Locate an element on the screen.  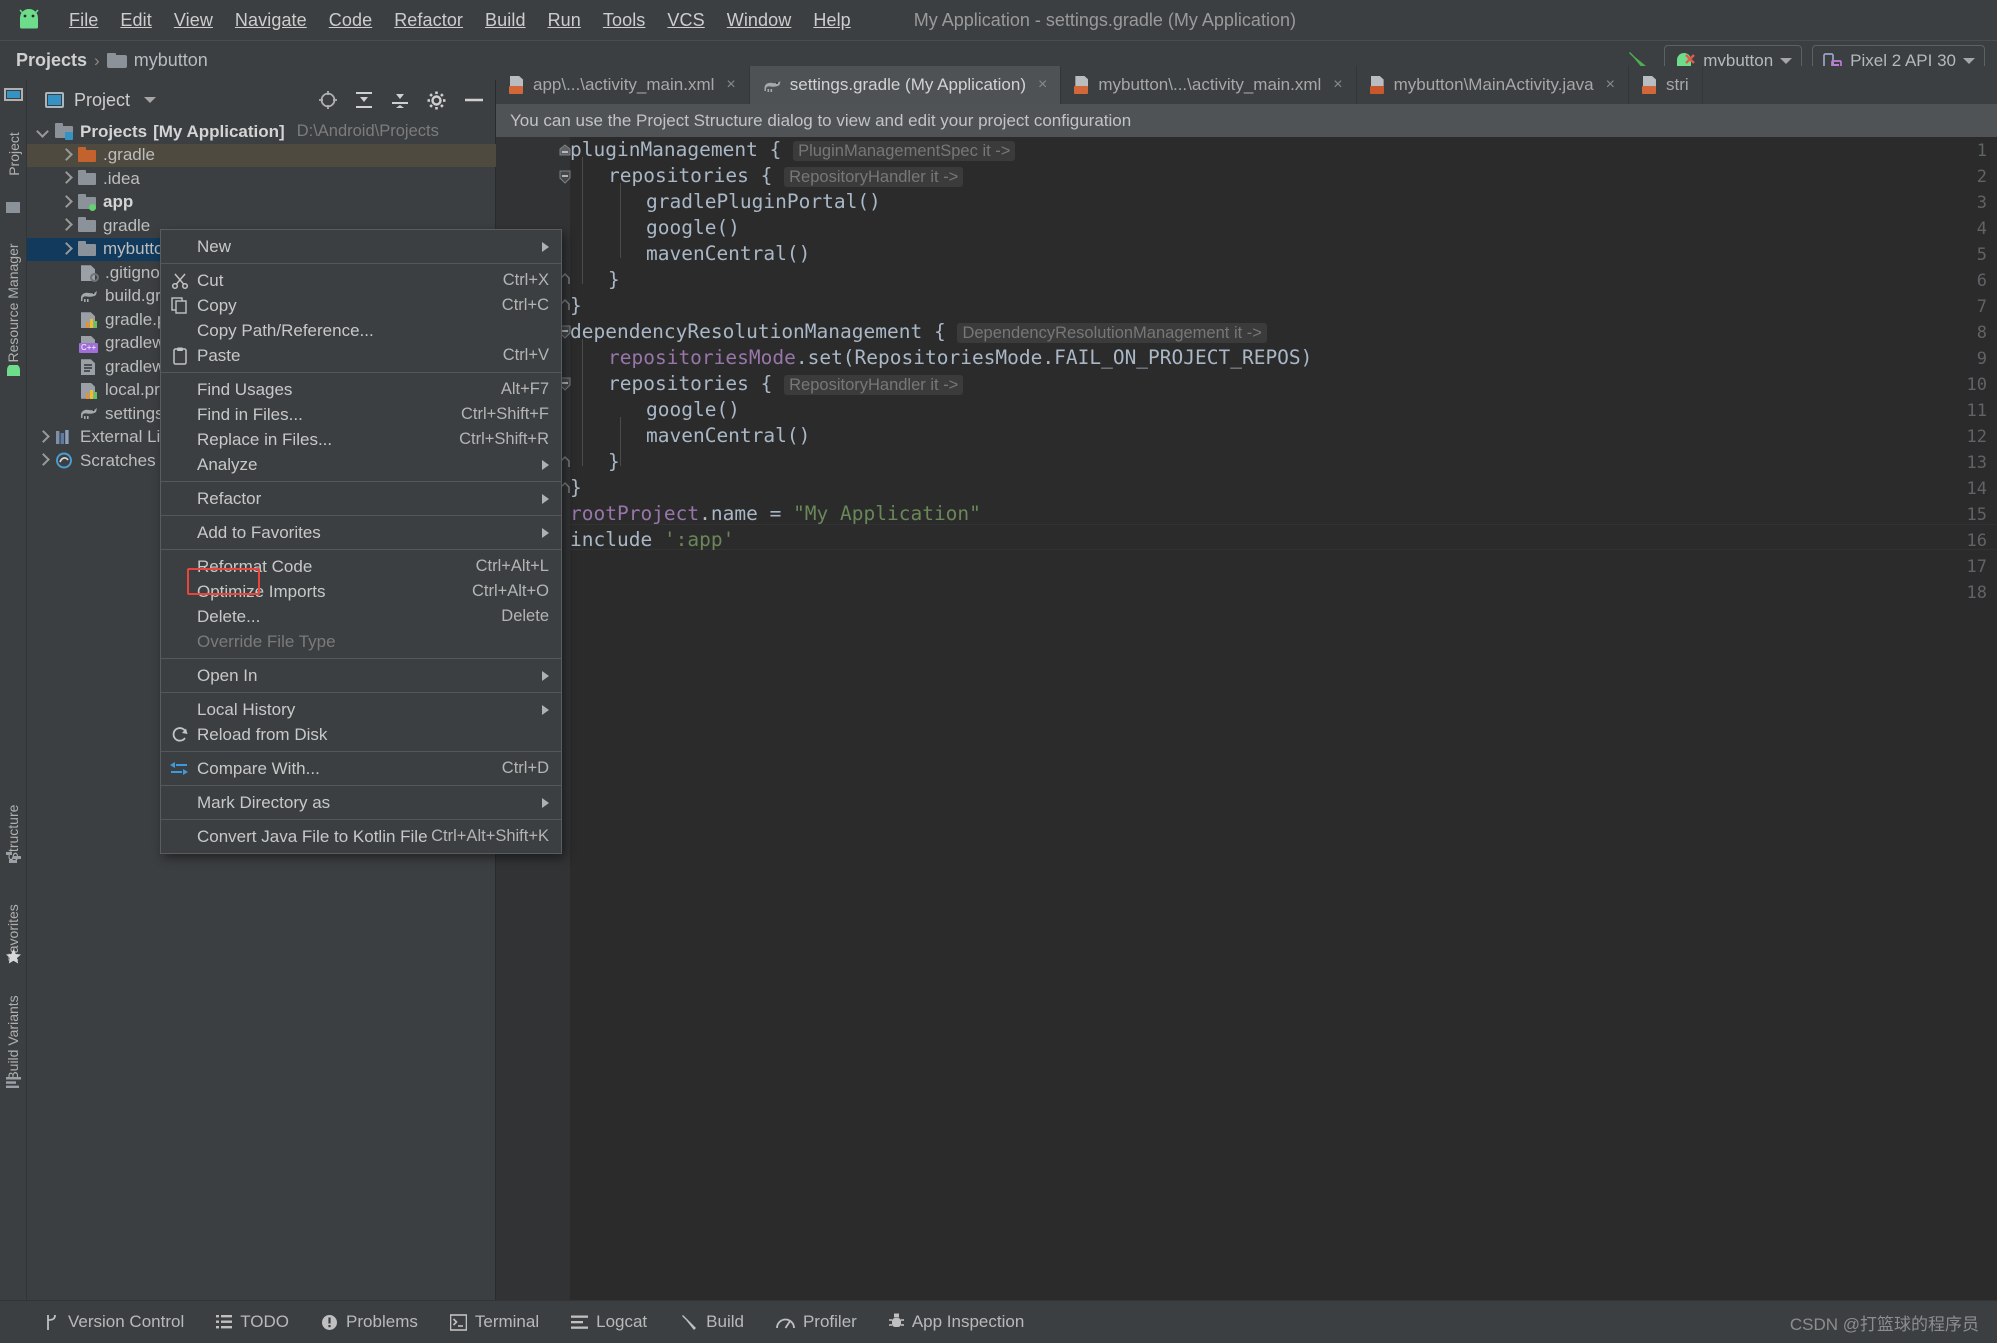
gear-icon is located at coordinates (436, 100).